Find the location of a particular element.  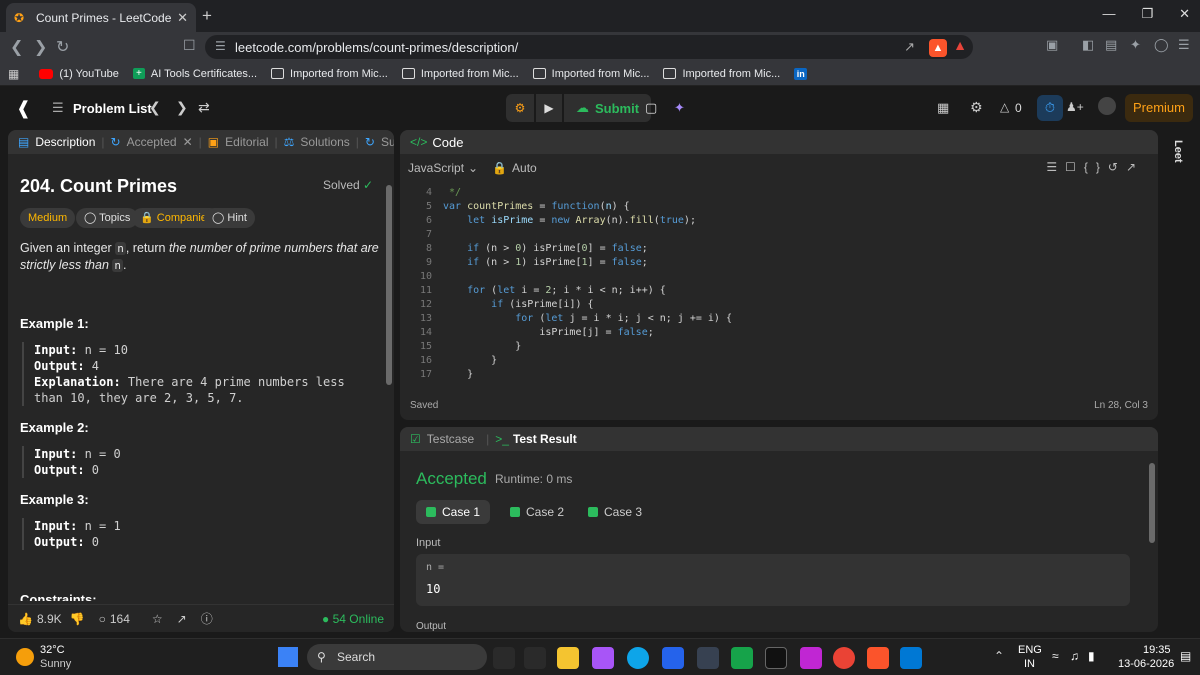

weather: Sunny is located at coordinates (55, 664).